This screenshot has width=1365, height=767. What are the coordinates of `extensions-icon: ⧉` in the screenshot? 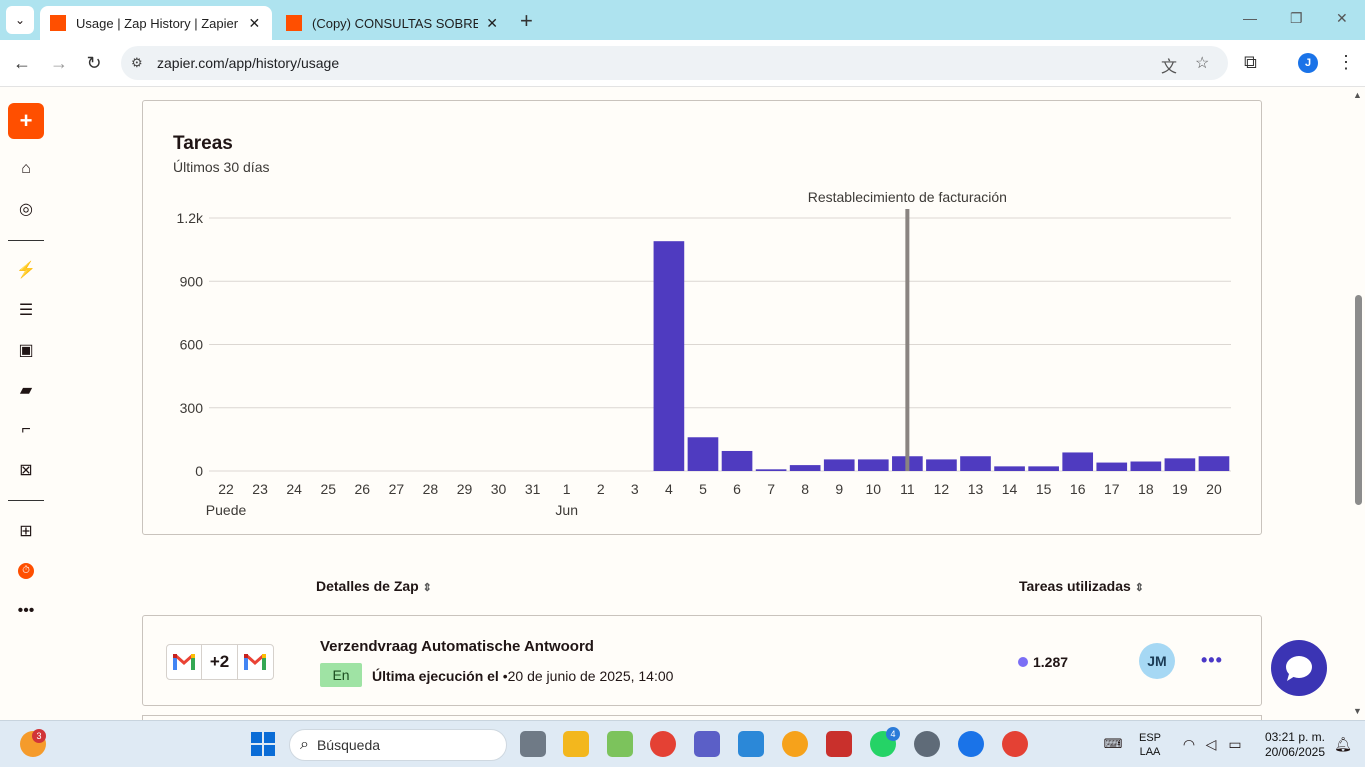 It's located at (1250, 62).